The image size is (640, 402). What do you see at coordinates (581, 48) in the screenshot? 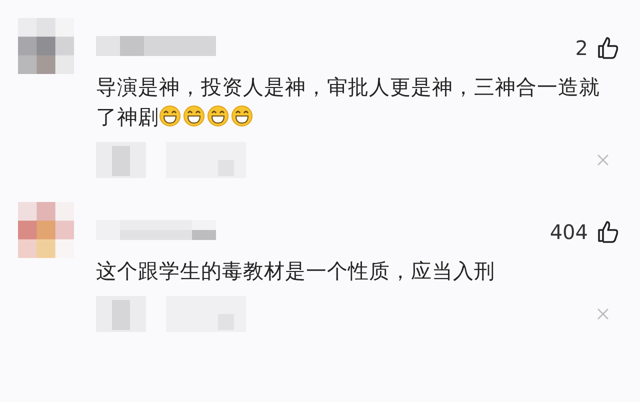
I see `like-count: 2` at bounding box center [581, 48].